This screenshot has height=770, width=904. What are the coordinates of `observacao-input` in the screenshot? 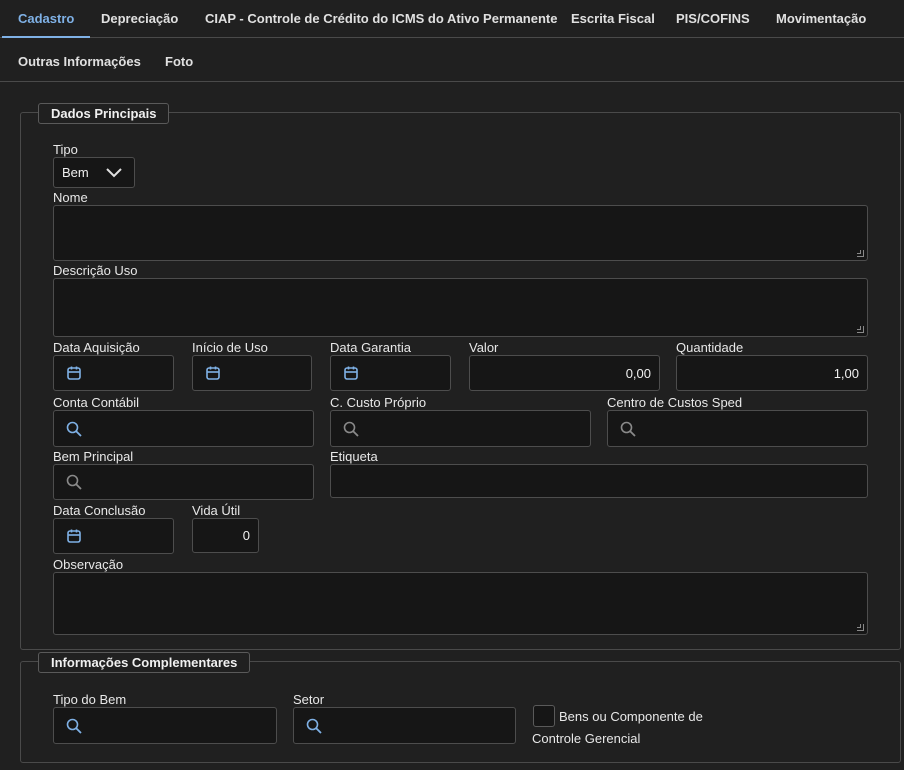 It's located at (460, 603).